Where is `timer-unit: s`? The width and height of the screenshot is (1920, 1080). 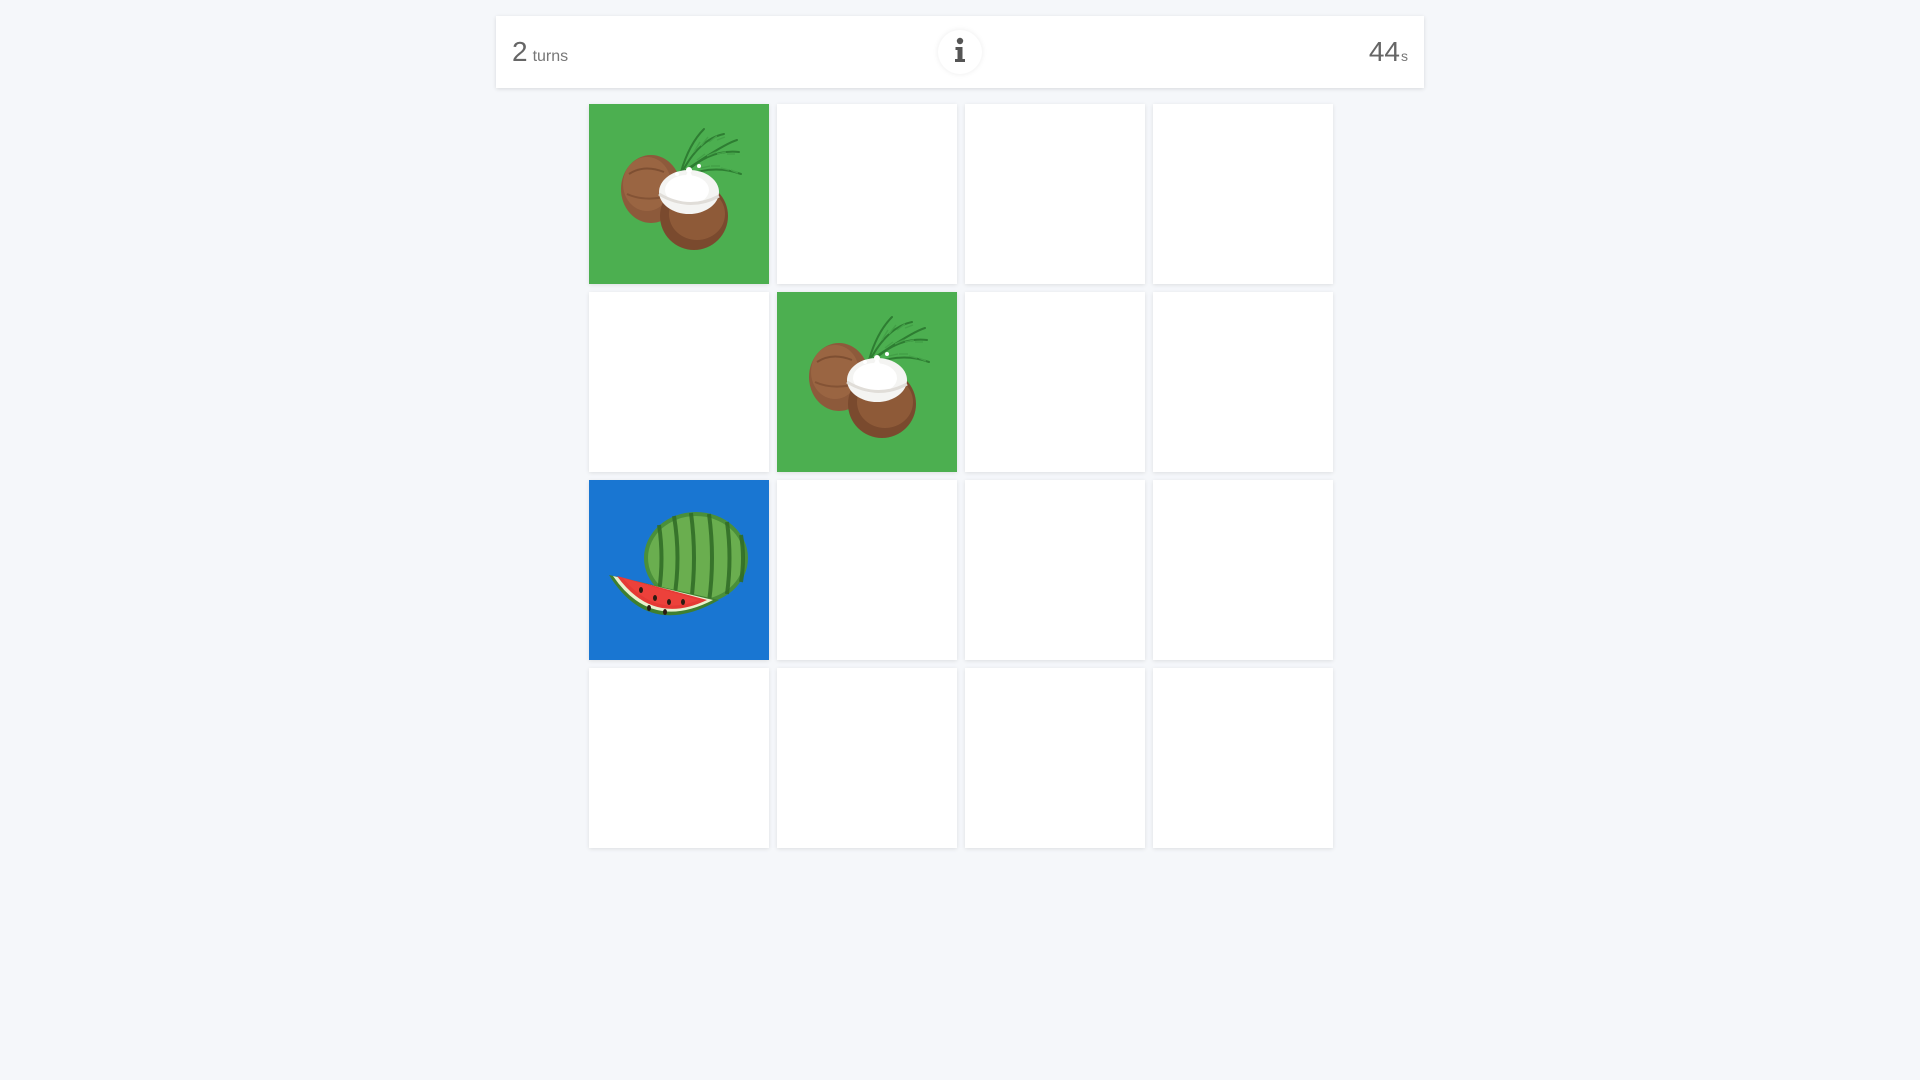
timer-unit: s is located at coordinates (1404, 56).